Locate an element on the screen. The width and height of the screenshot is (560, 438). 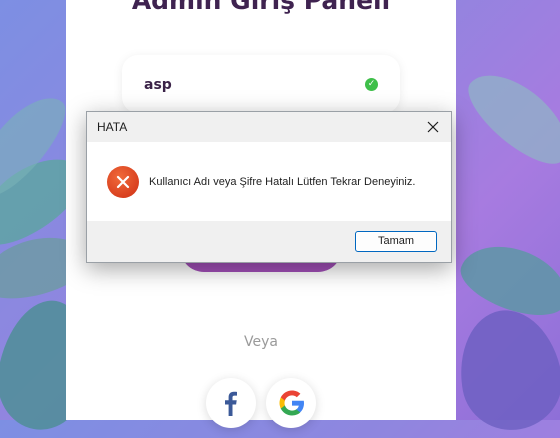
page-title: Admin Giriş Paneli is located at coordinates (261, 7).